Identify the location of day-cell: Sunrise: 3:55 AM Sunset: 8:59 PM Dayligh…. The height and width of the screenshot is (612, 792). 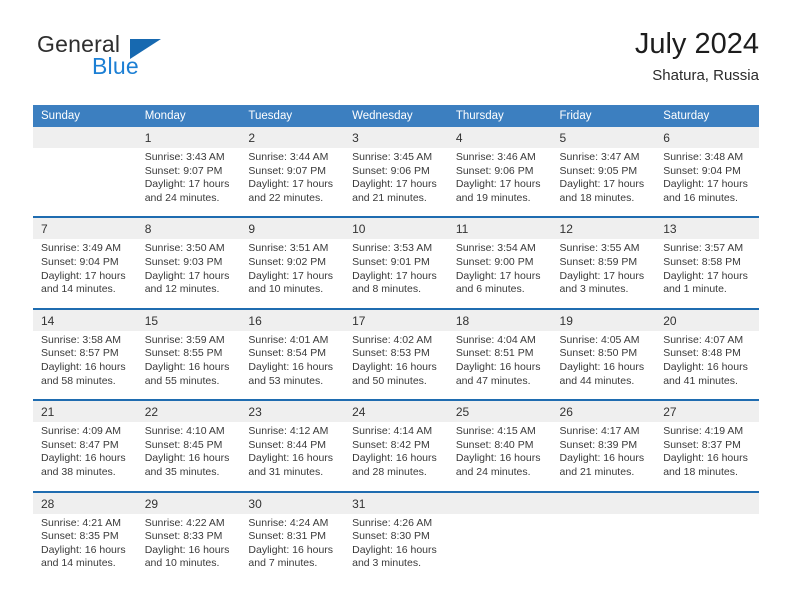
(603, 274).